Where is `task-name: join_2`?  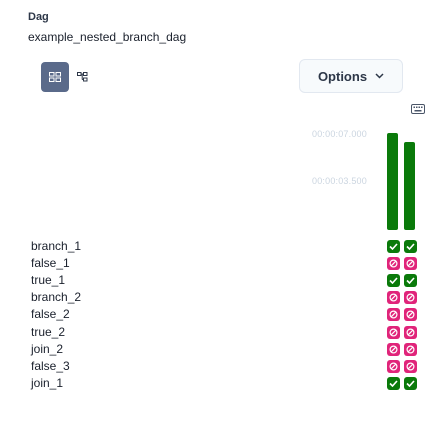 task-name: join_2 is located at coordinates (47, 349).